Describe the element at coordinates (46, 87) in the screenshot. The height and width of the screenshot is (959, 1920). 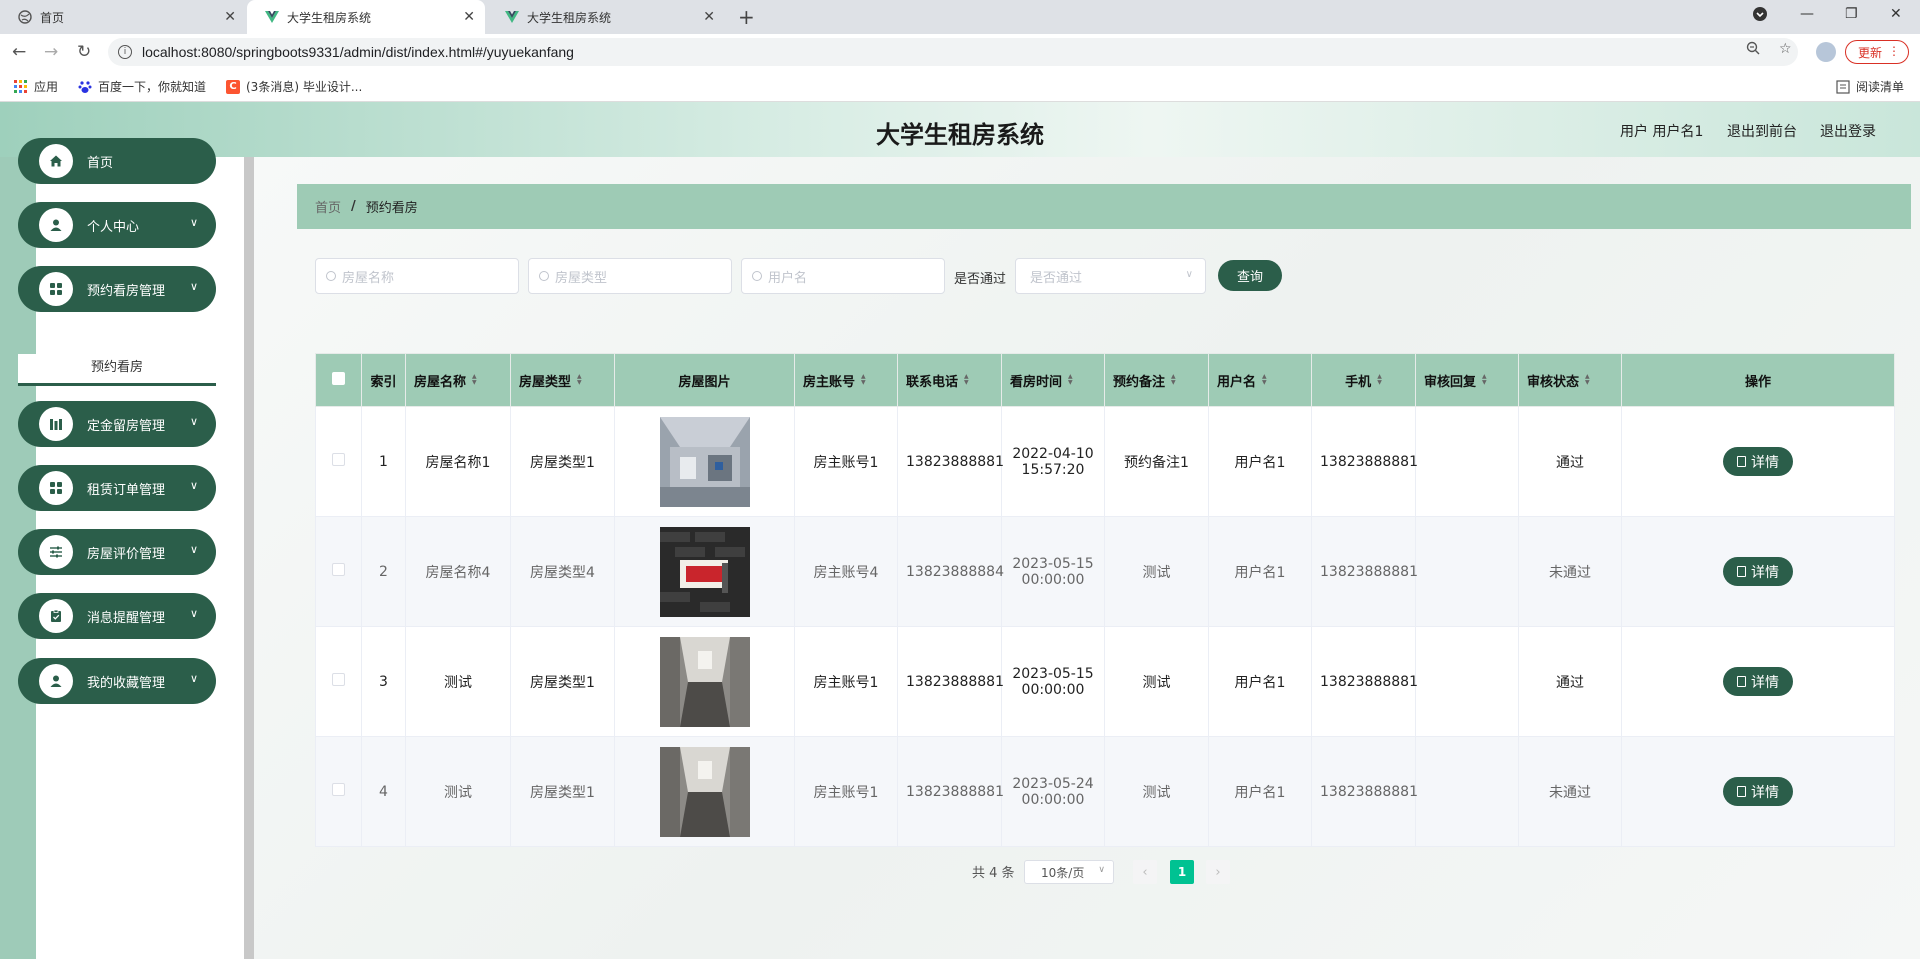
I see `bookmark-label: 应用` at that location.